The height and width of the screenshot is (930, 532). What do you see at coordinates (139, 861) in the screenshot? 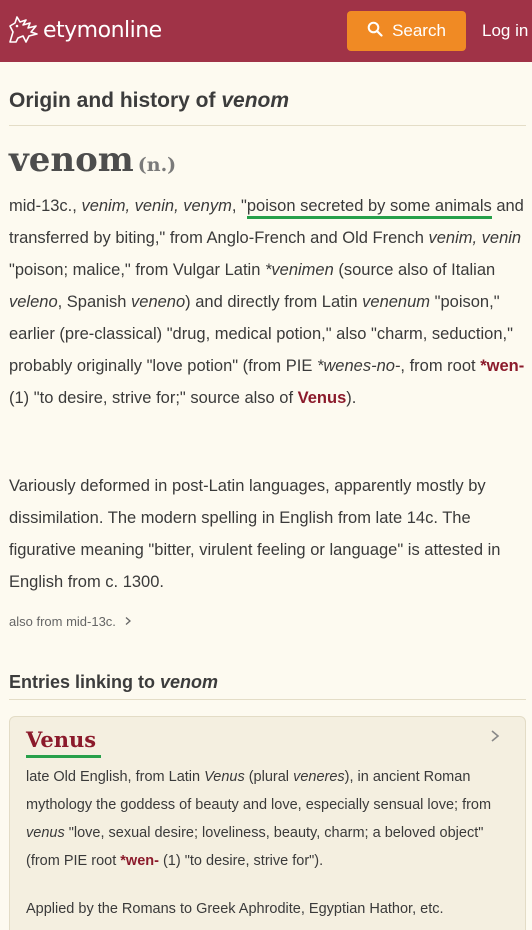
I see `card-link-wen-root: *wen-` at bounding box center [139, 861].